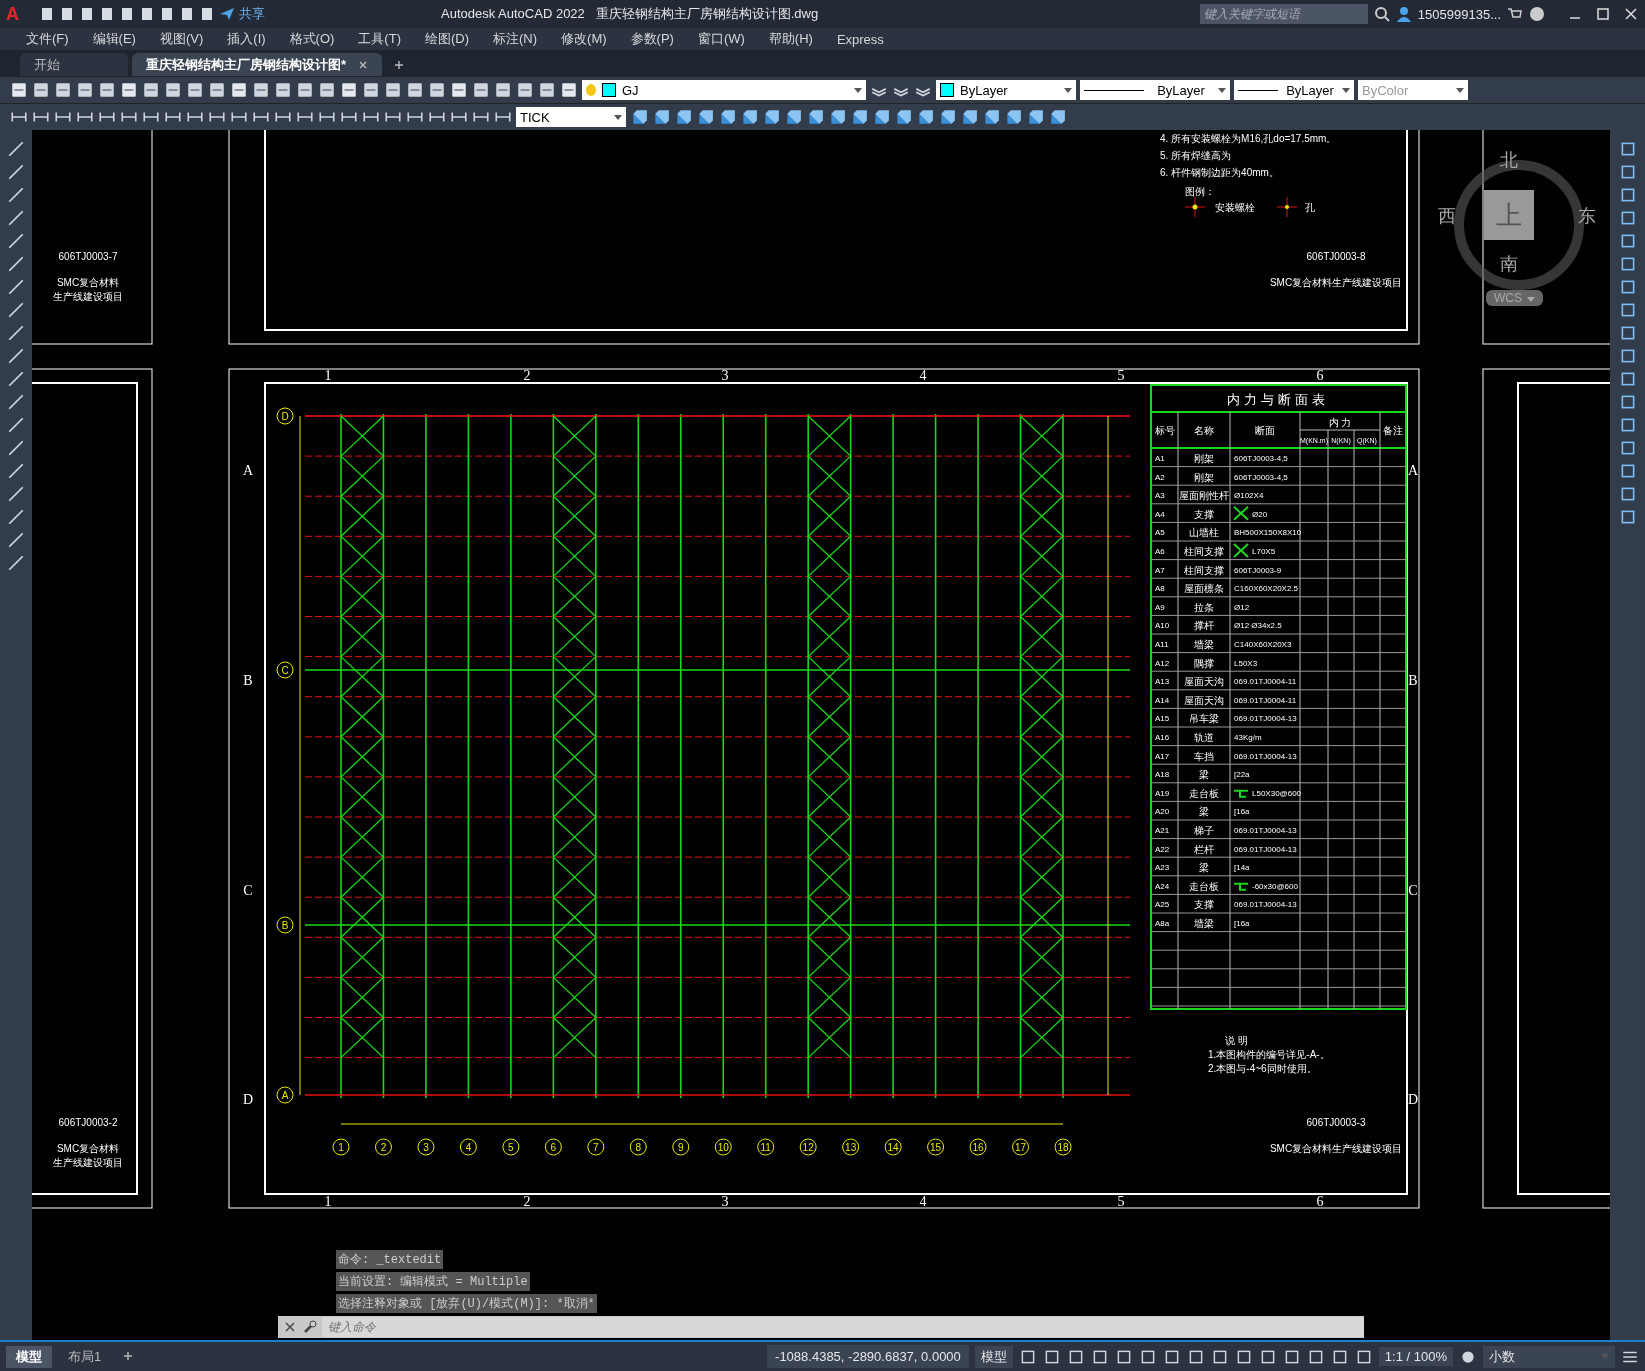 The height and width of the screenshot is (1371, 1645). Describe the element at coordinates (310, 1327) in the screenshot. I see `wrench-icon` at that location.